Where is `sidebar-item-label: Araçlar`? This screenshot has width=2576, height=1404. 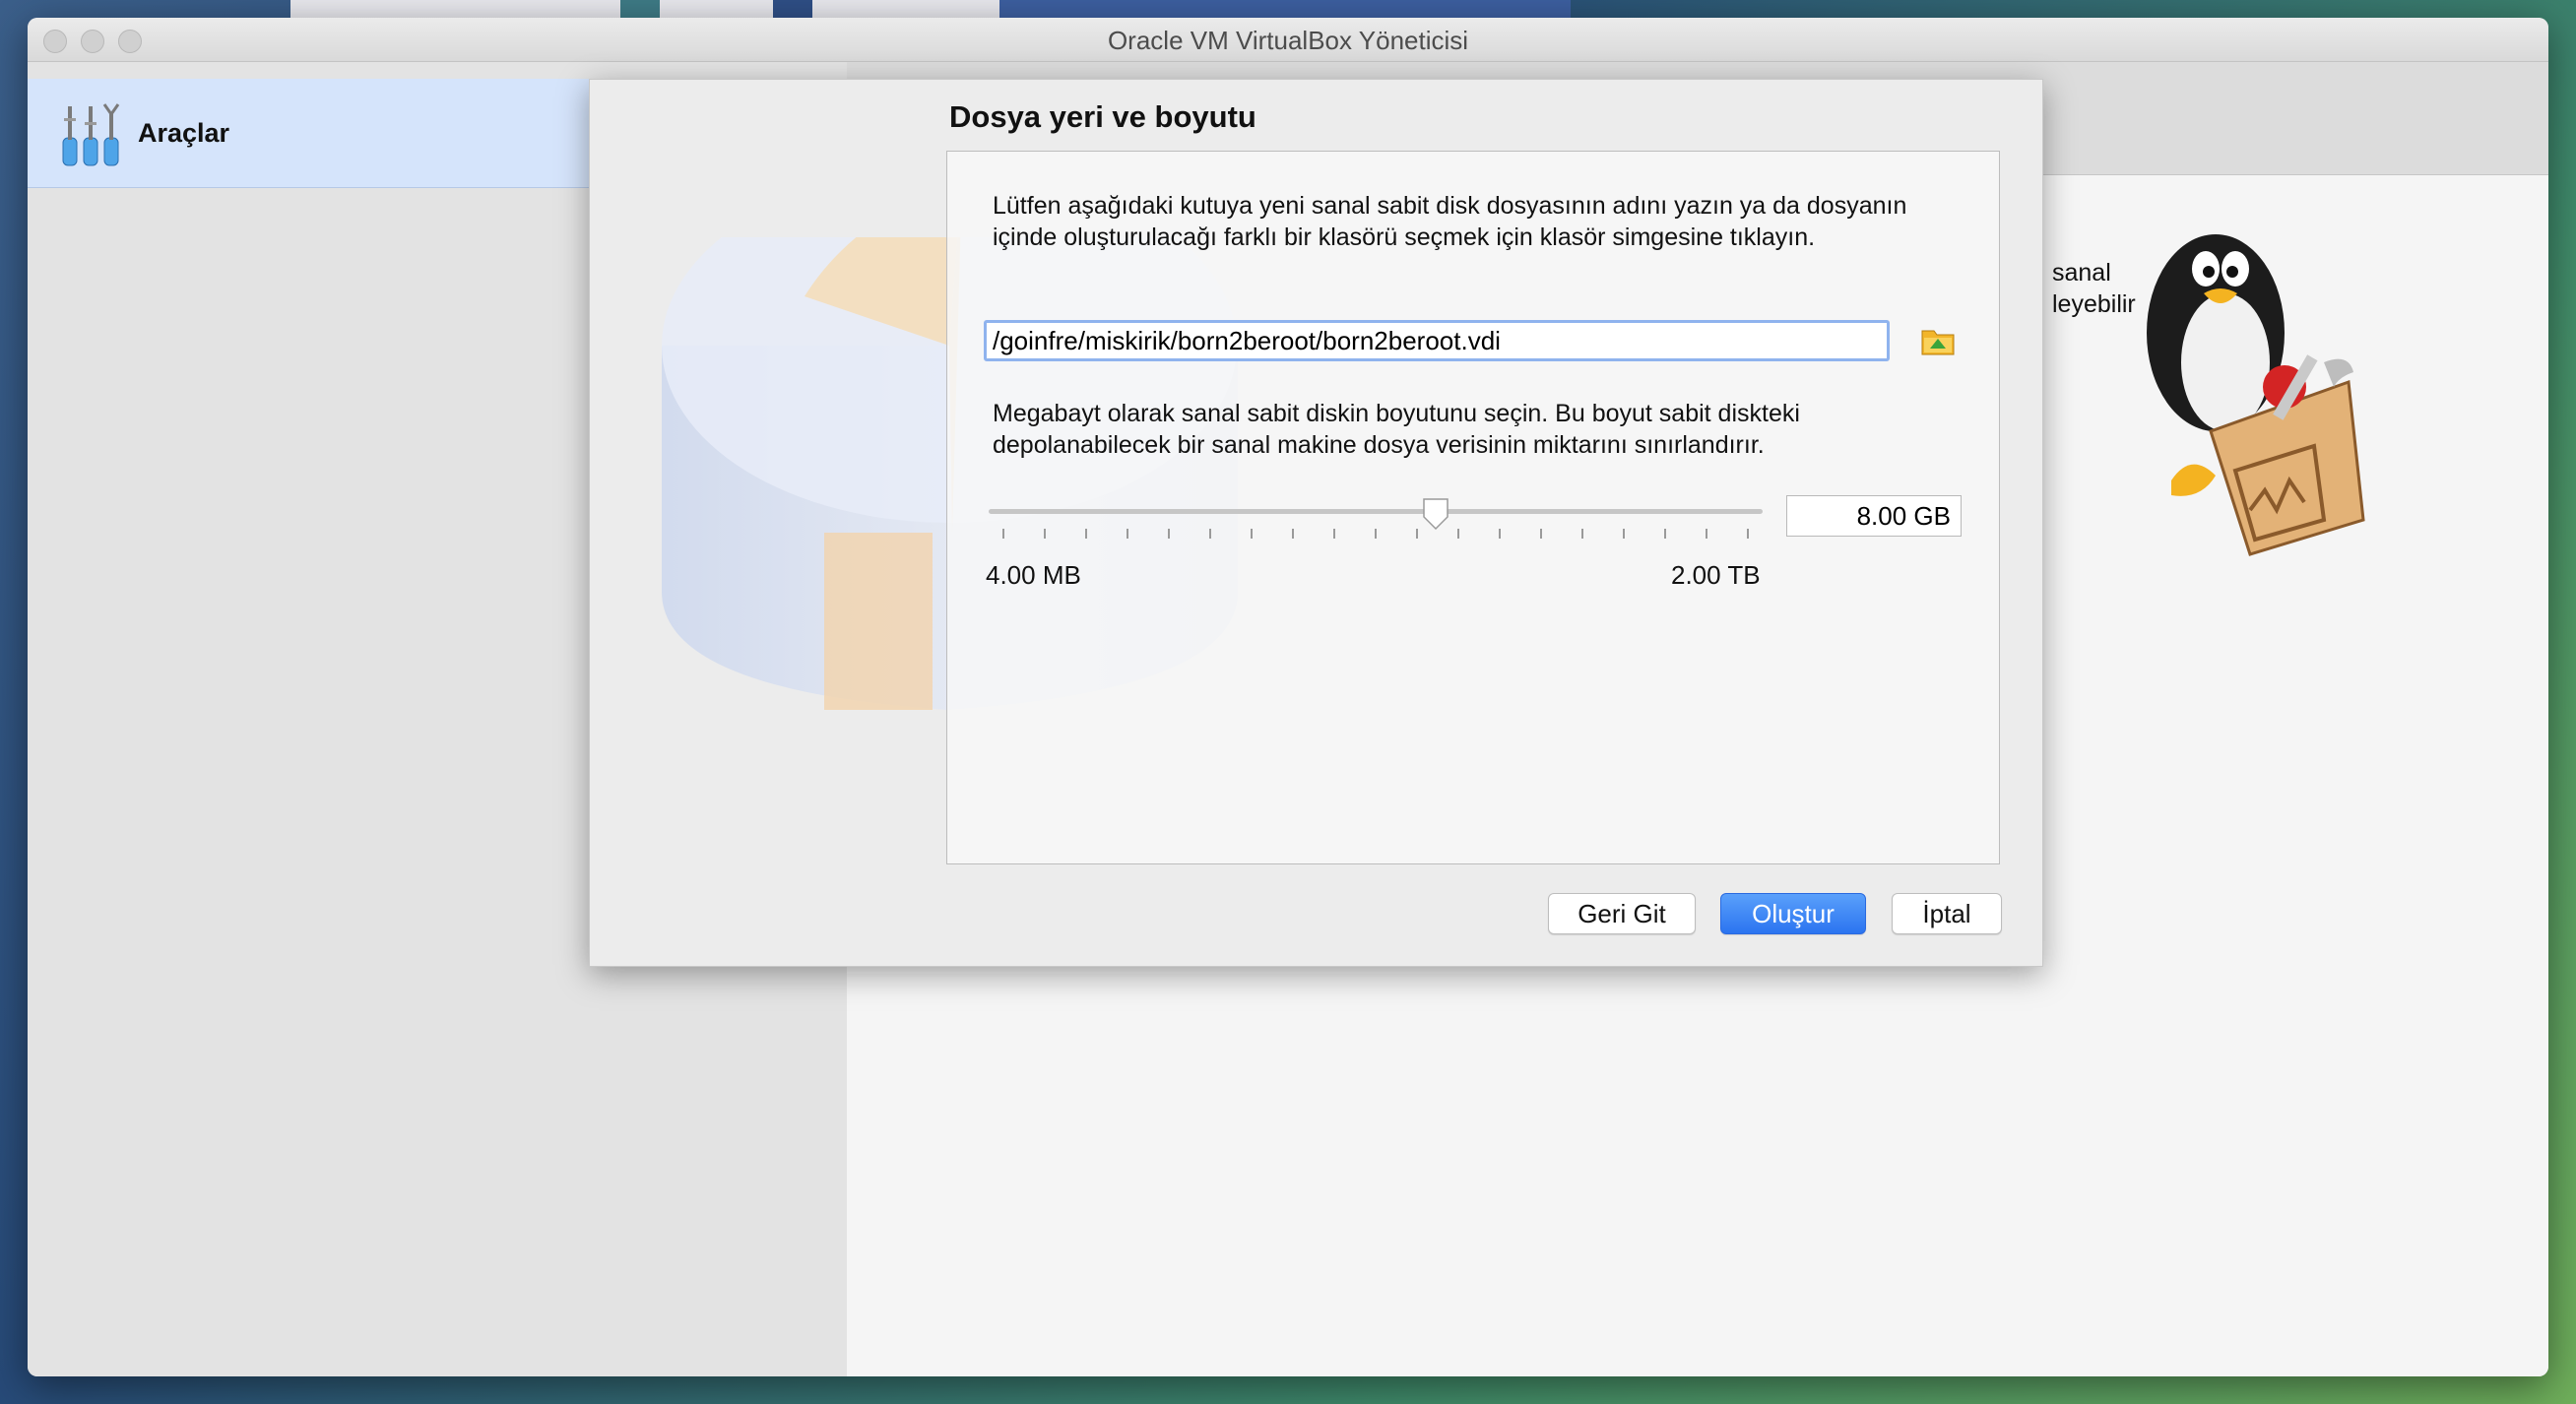
sidebar-item-label: Araçlar is located at coordinates (184, 133).